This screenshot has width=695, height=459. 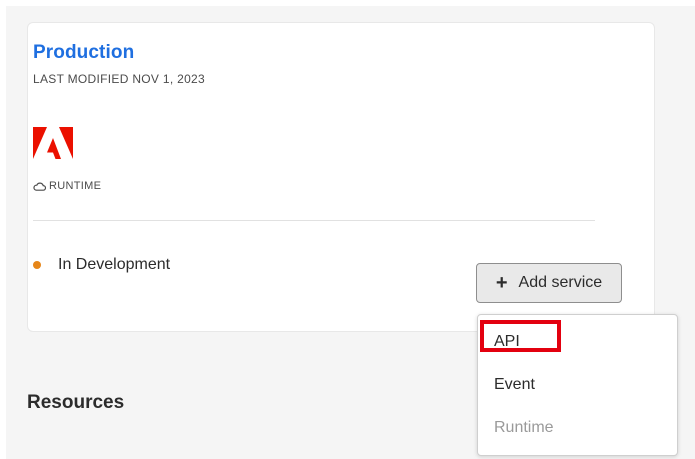 I want to click on last-modified-label: LAST MODIFIED NOV 1, 2023, so click(x=119, y=79).